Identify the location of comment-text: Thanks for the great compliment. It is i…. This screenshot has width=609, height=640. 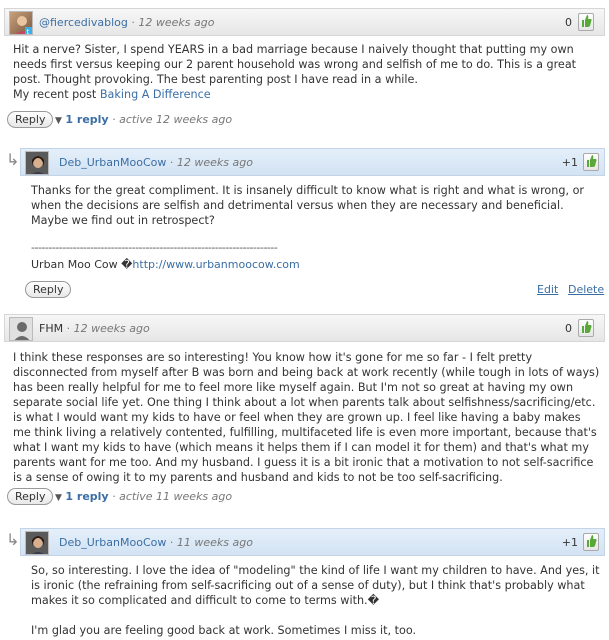
(308, 205).